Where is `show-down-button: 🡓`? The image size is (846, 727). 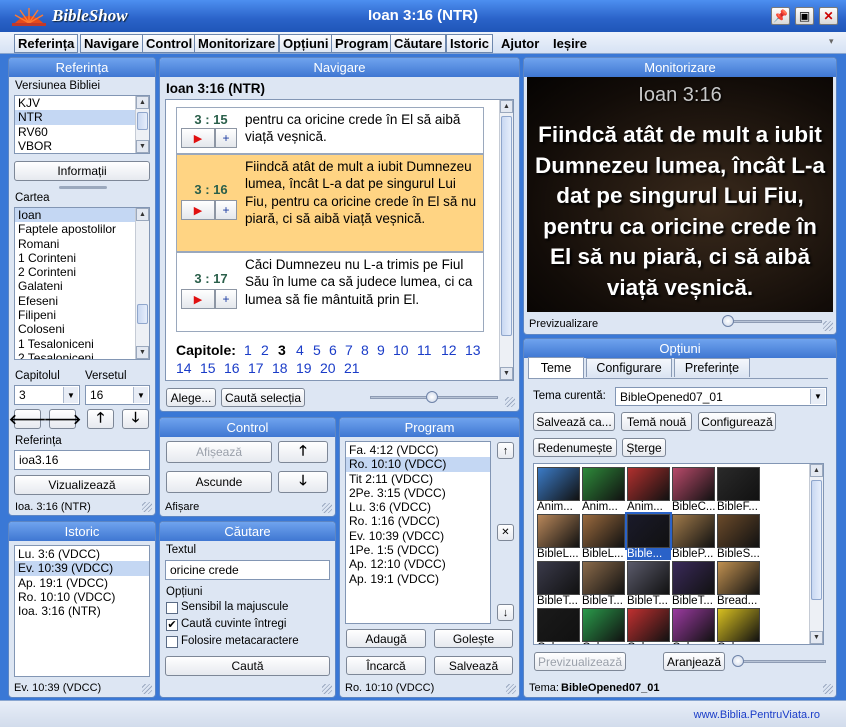
show-down-button: 🡓 is located at coordinates (303, 482).